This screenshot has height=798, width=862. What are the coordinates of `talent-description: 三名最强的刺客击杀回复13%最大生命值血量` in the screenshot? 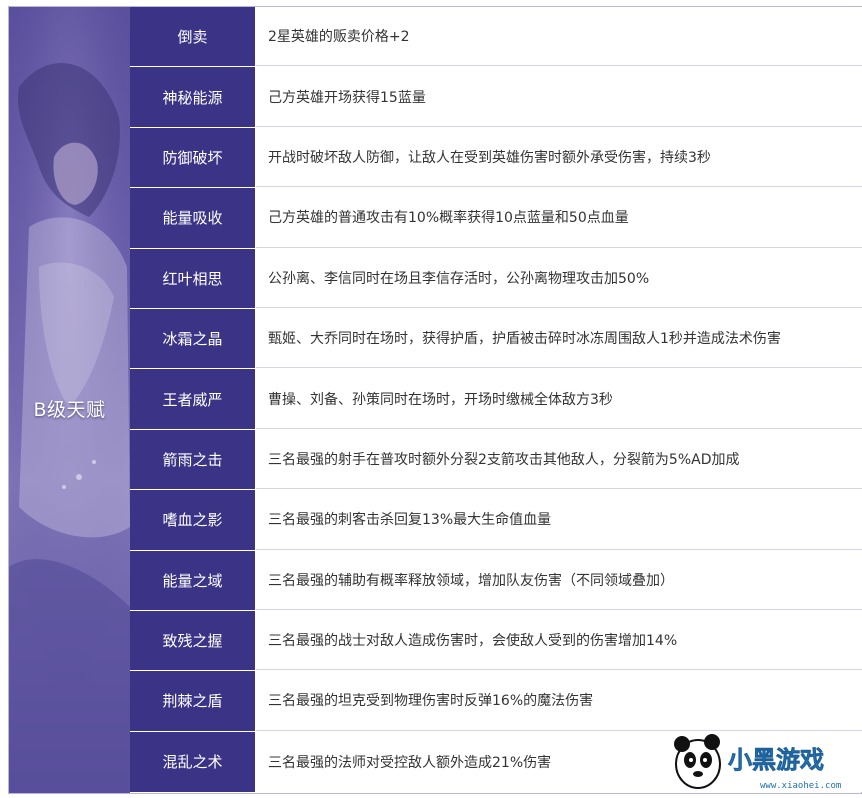 It's located at (559, 520).